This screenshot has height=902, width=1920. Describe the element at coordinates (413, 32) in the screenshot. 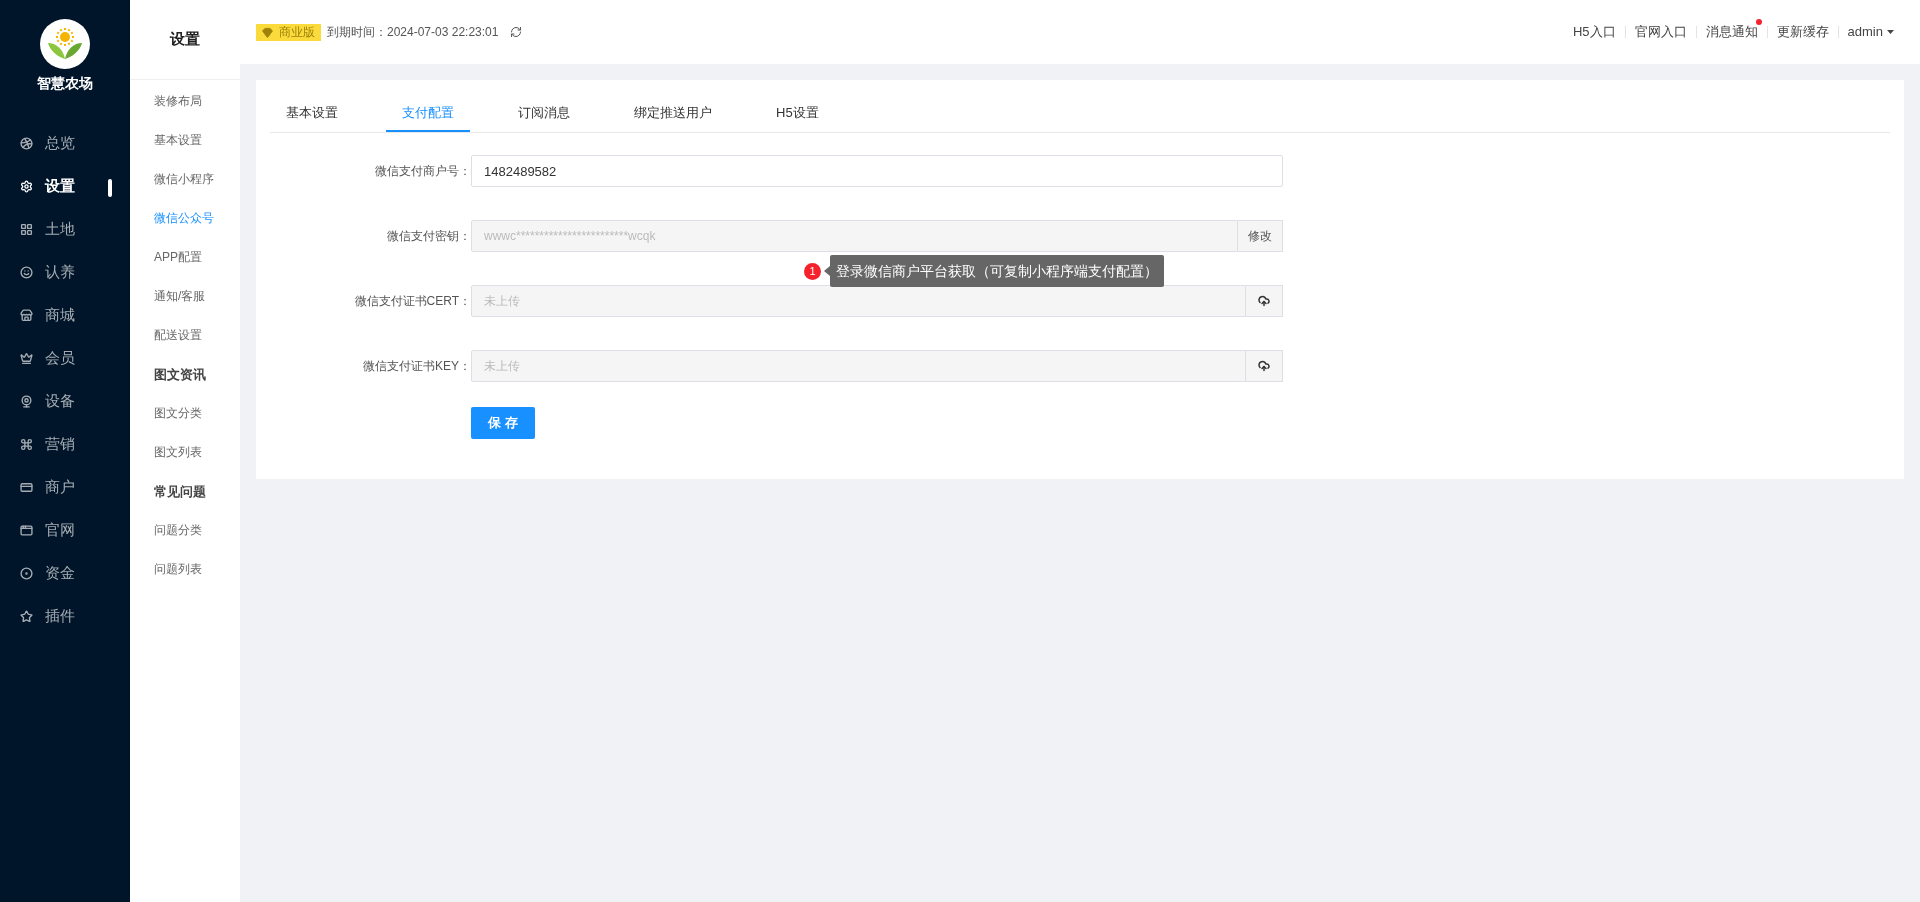

I see `expiry-text: 到期时间：2024-07-03 22:23:01` at that location.